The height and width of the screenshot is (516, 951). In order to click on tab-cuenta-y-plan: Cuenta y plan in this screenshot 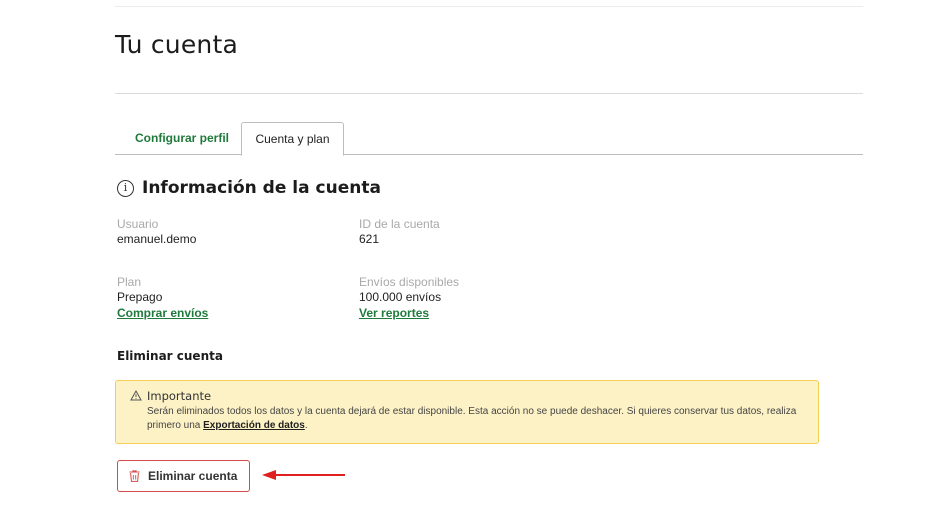, I will do `click(292, 139)`.